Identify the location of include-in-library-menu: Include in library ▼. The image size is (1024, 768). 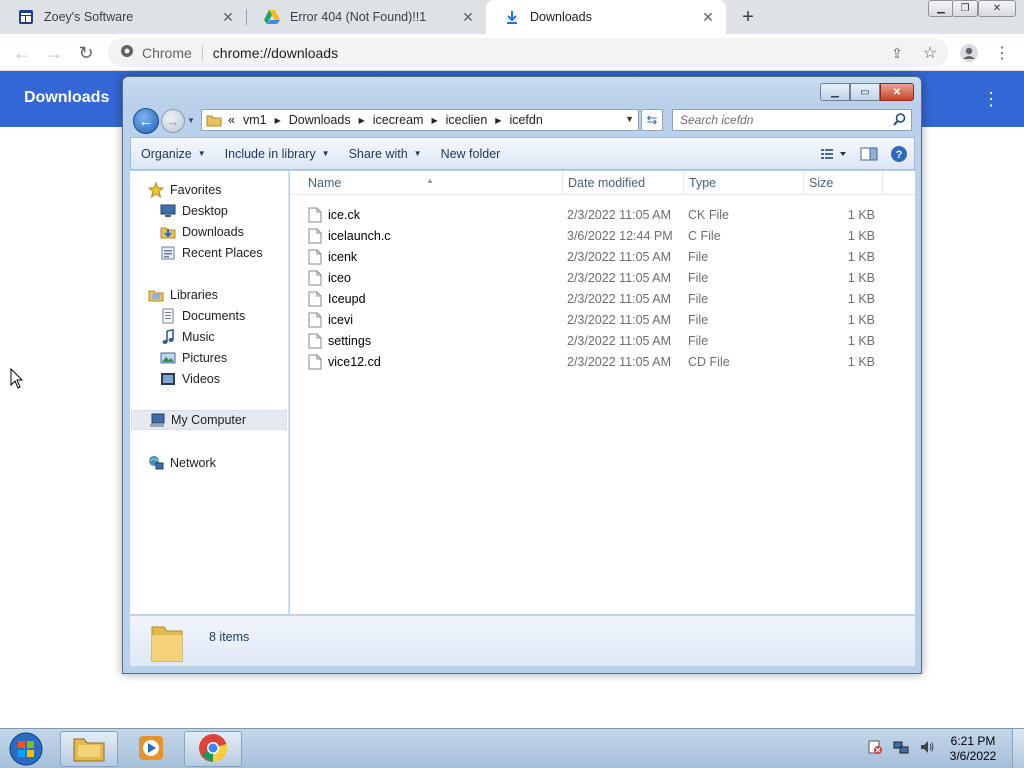
(277, 153).